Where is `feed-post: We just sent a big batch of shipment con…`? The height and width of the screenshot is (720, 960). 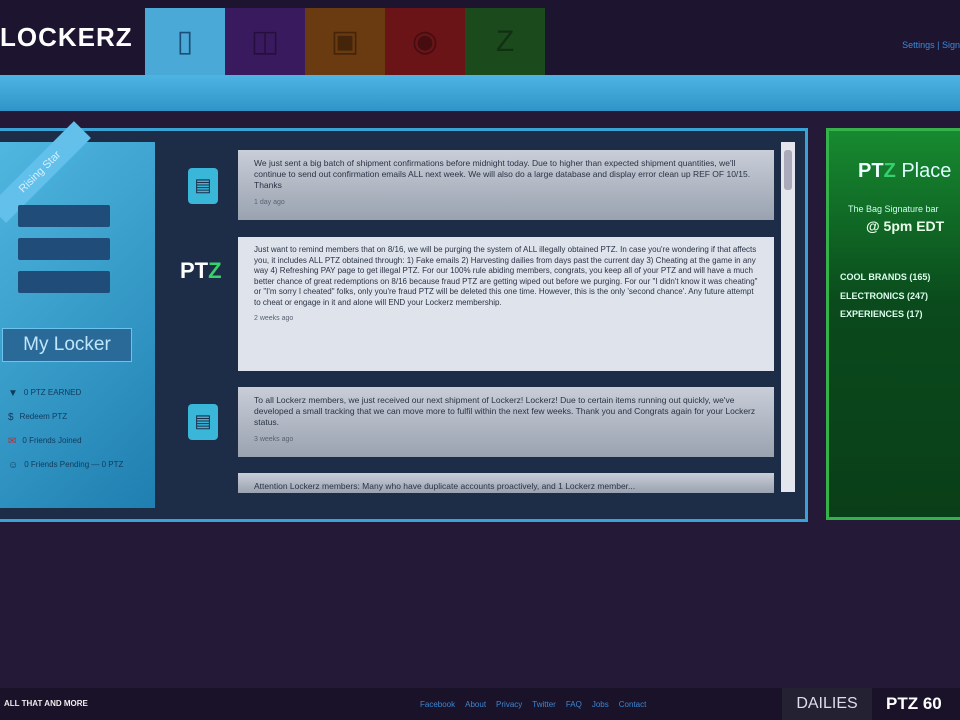 feed-post: We just sent a big batch of shipment con… is located at coordinates (506, 185).